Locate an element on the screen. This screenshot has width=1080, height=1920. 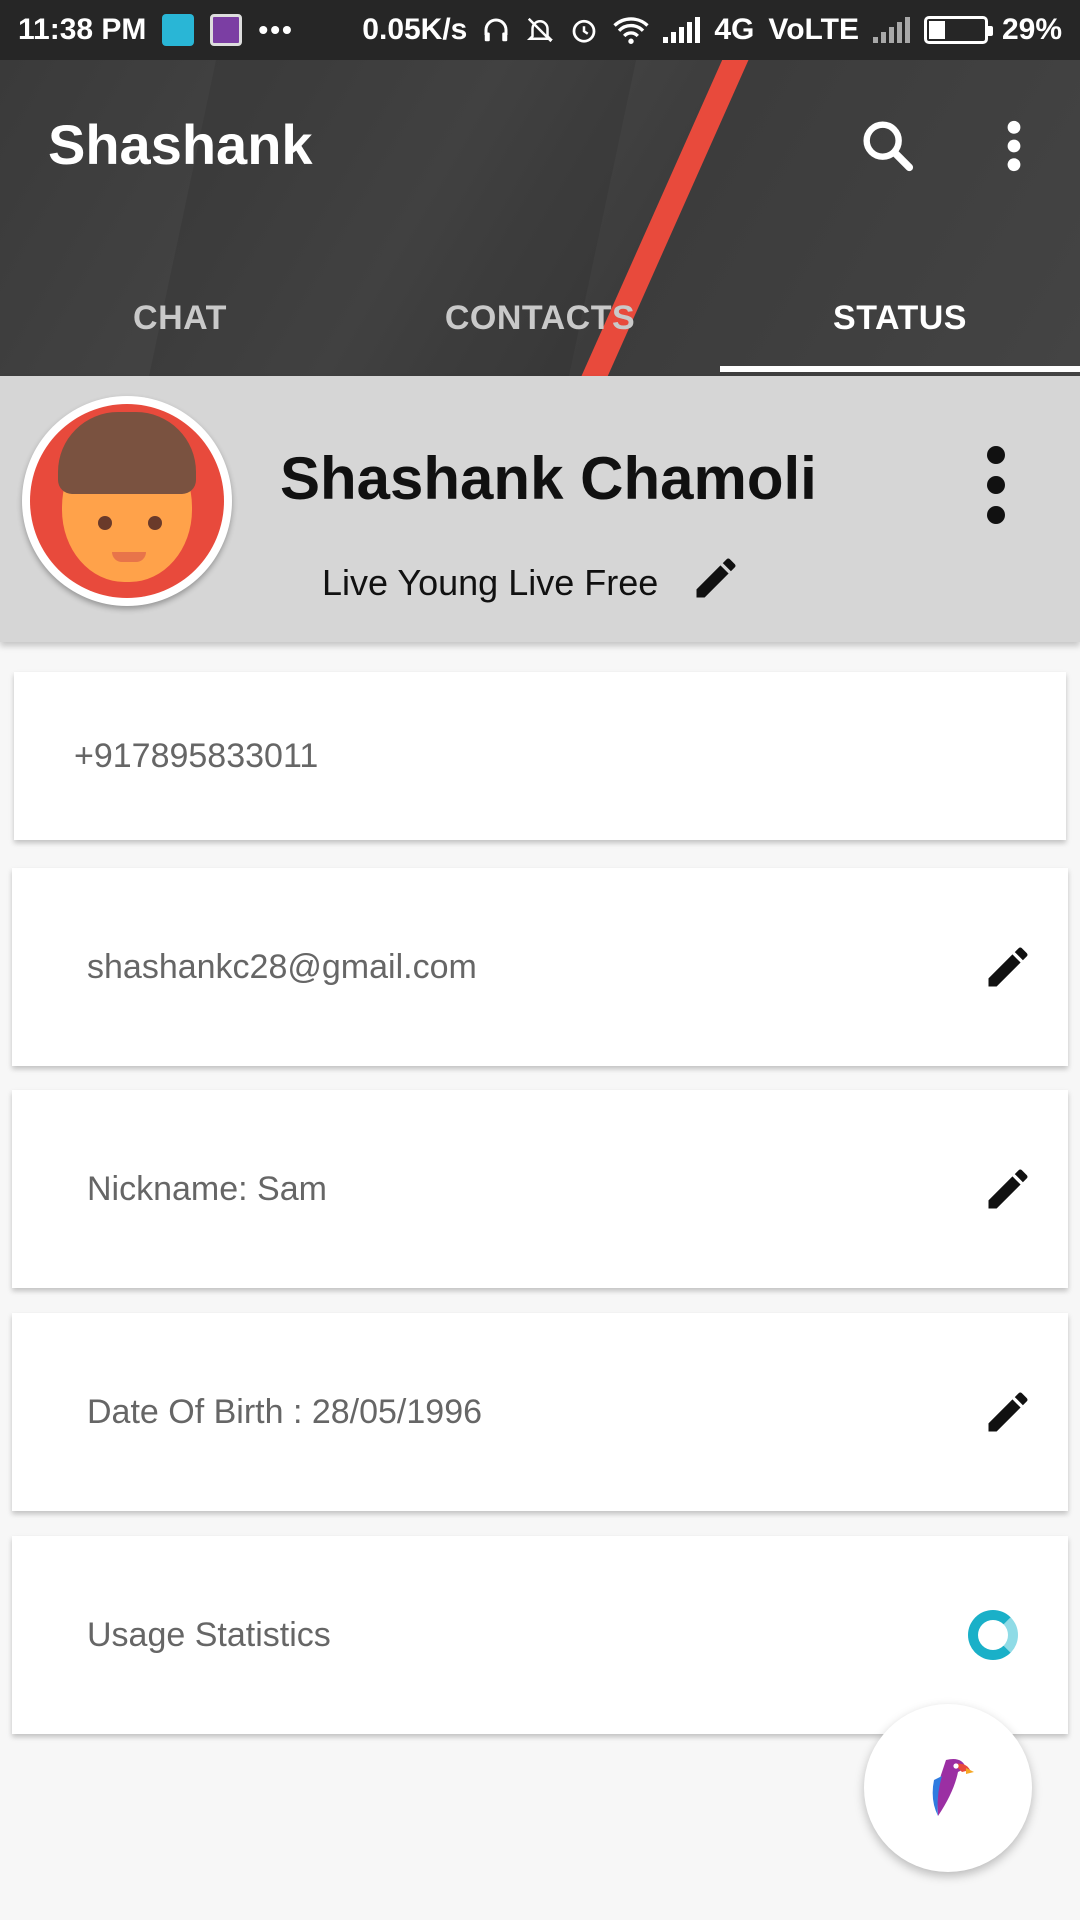
volte-label: VoLTE is located at coordinates (813, 29).